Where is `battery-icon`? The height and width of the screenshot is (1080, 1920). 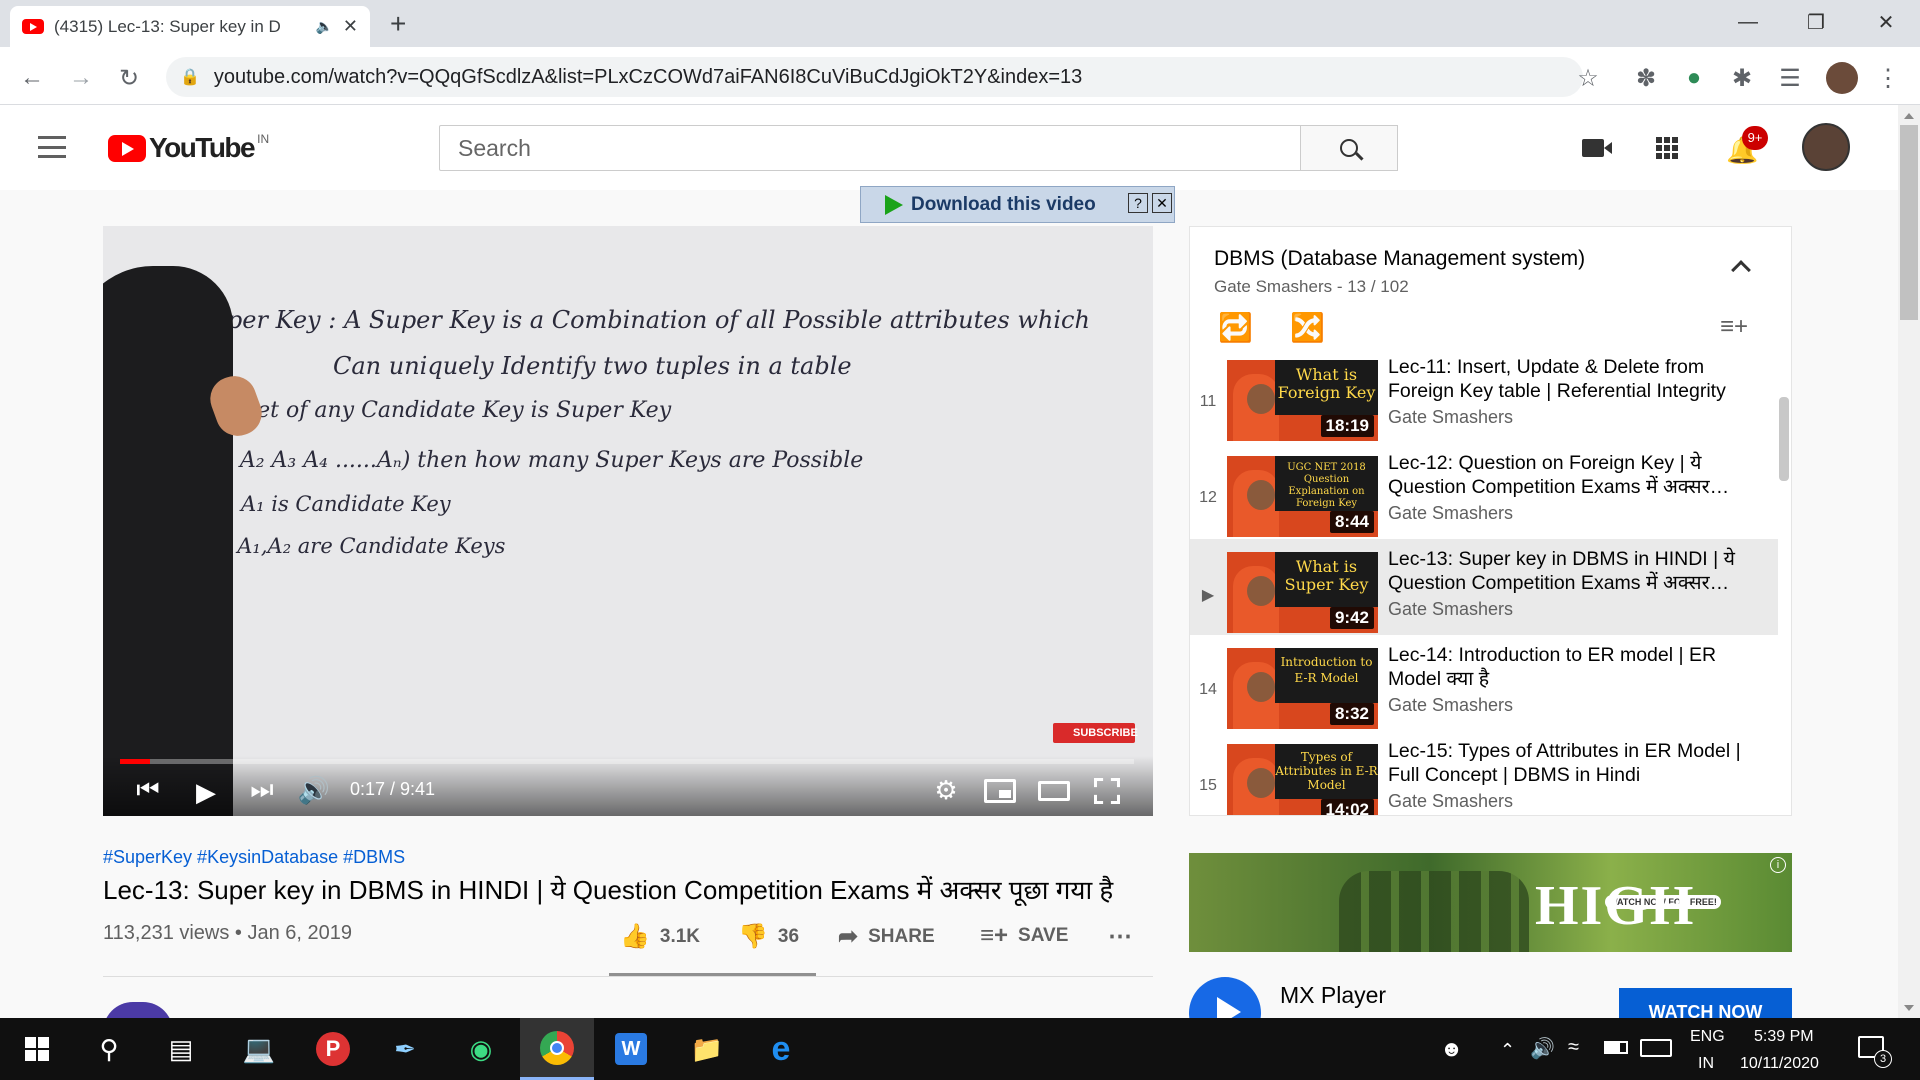 battery-icon is located at coordinates (1616, 1047).